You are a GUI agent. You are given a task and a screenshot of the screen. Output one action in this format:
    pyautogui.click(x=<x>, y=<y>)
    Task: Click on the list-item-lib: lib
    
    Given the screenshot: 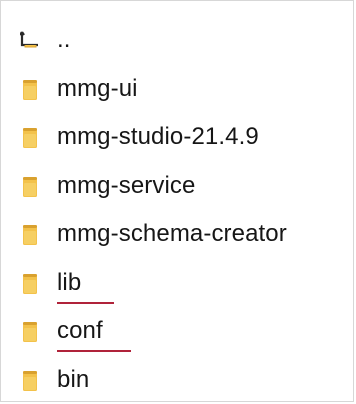 What is the action you would take?
    pyautogui.click(x=178, y=281)
    